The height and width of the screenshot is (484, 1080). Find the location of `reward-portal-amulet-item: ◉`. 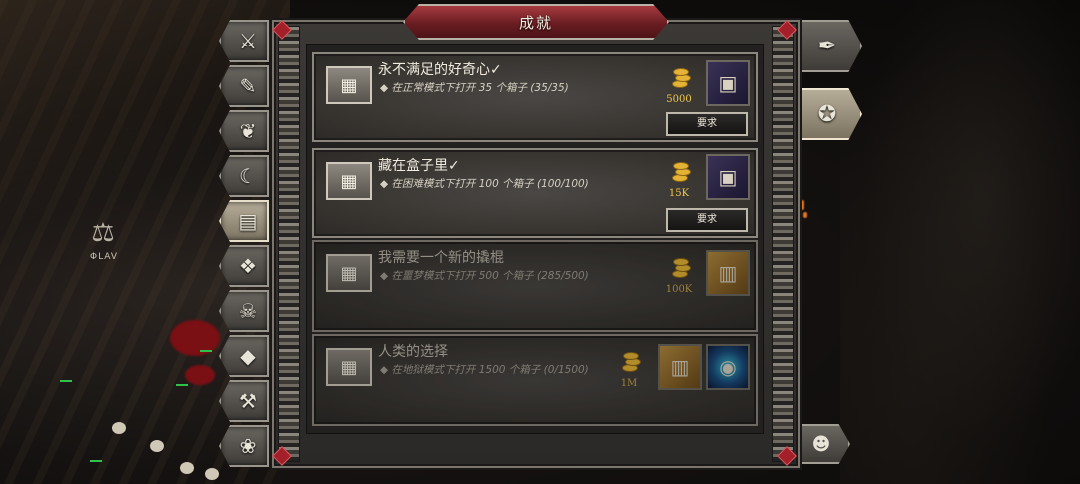

reward-portal-amulet-item: ◉ is located at coordinates (728, 367).